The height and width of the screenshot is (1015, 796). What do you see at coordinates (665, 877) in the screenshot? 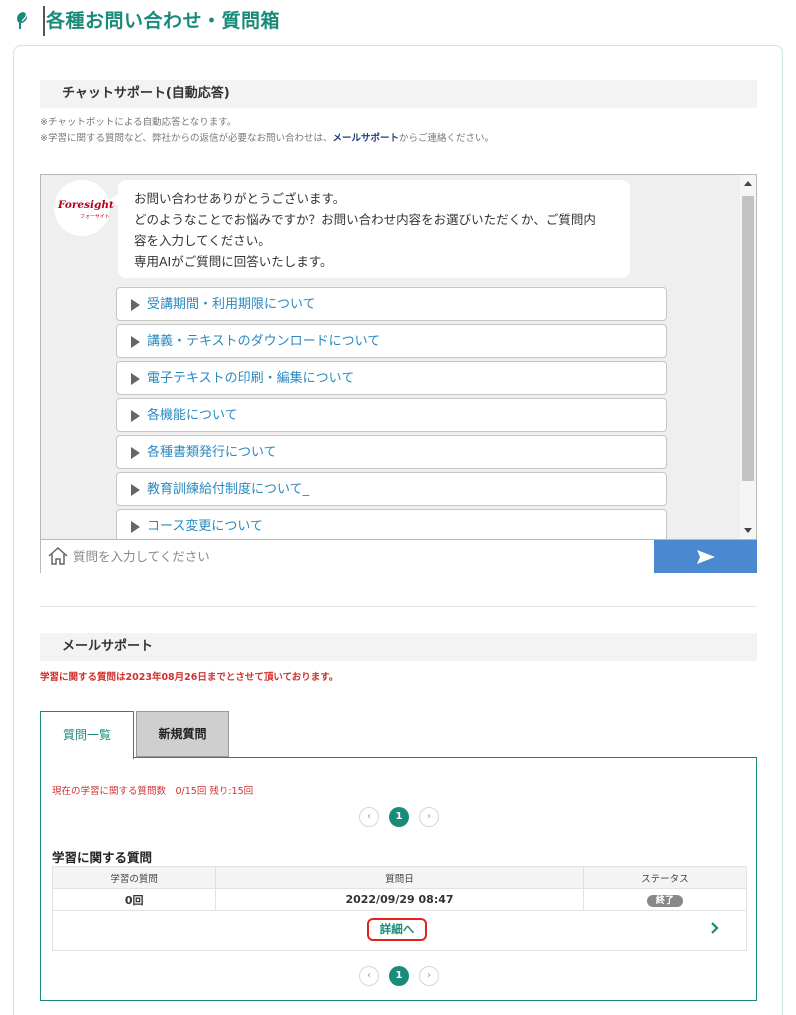
I see `column-header: ステータス` at bounding box center [665, 877].